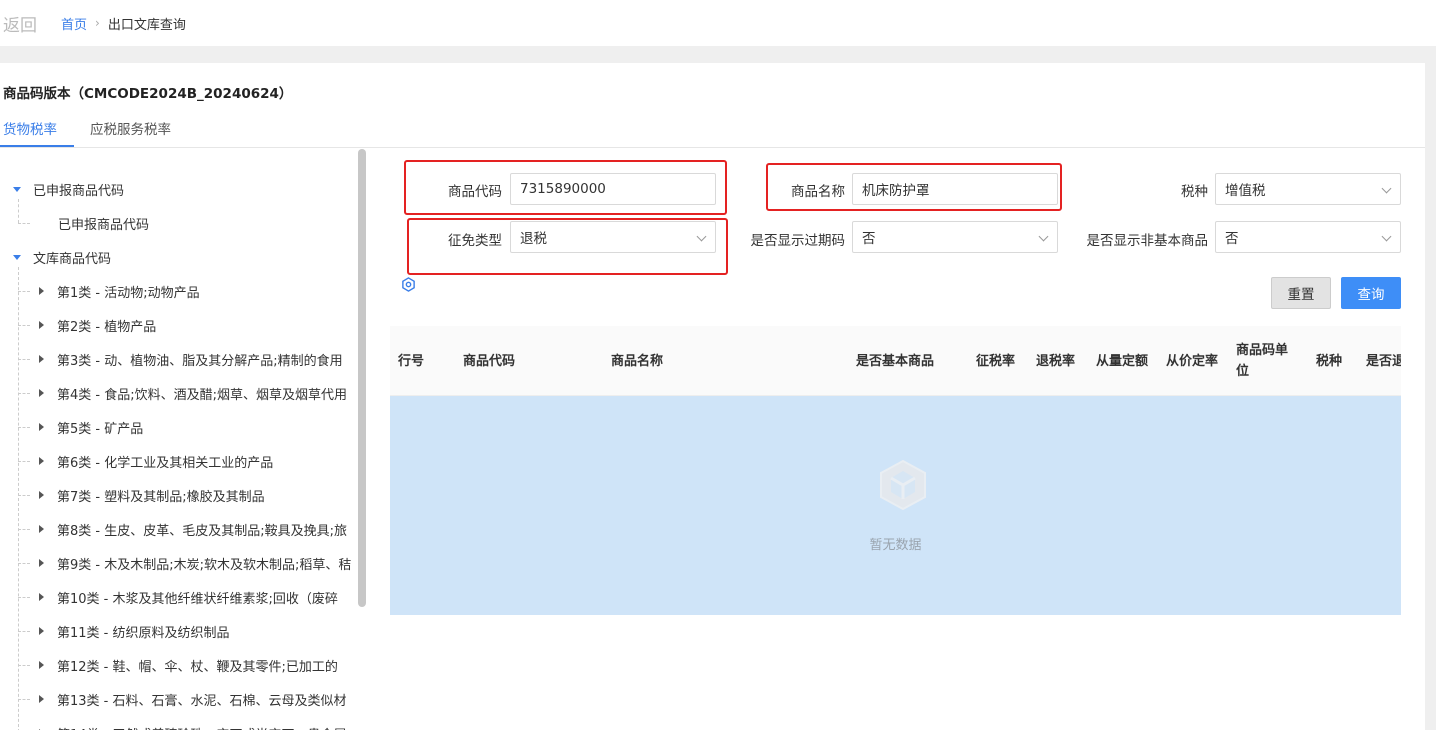  What do you see at coordinates (565, 187) in the screenshot?
I see `highlight-box-code` at bounding box center [565, 187].